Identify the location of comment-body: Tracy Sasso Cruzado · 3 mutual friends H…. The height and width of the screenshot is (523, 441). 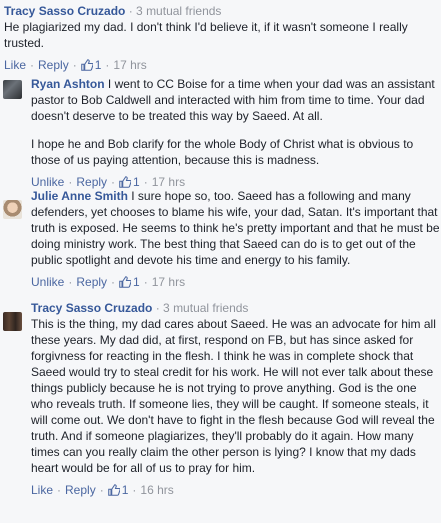
(220, 38).